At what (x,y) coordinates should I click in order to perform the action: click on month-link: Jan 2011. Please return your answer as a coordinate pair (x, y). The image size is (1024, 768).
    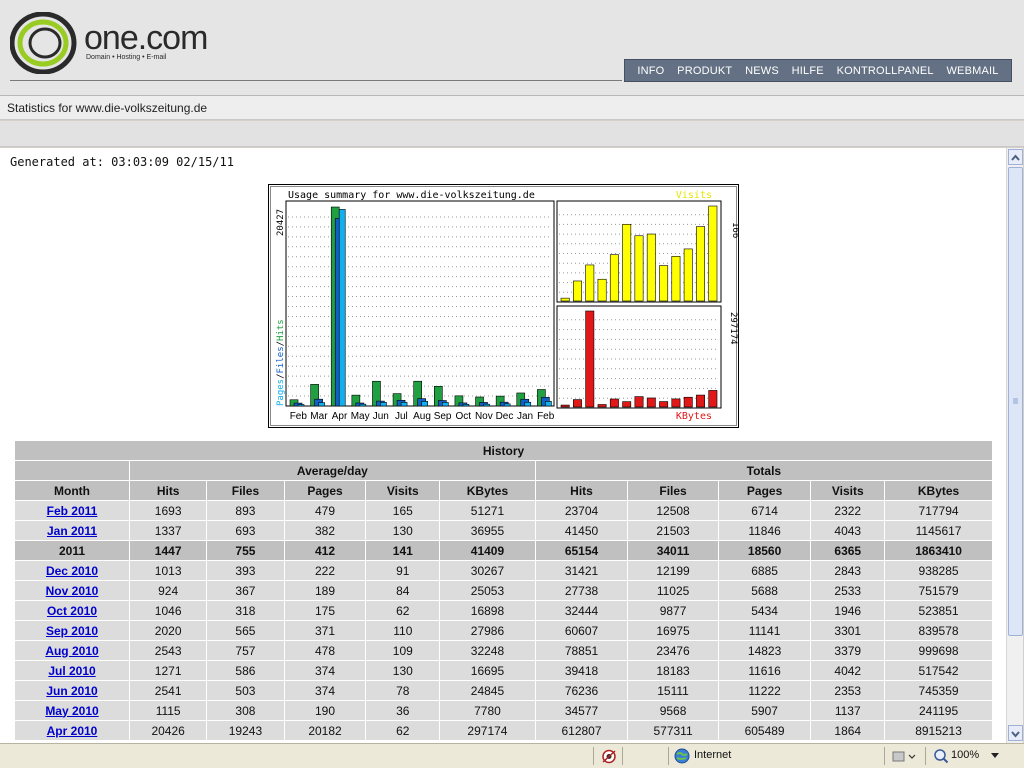
    Looking at the image, I should click on (72, 531).